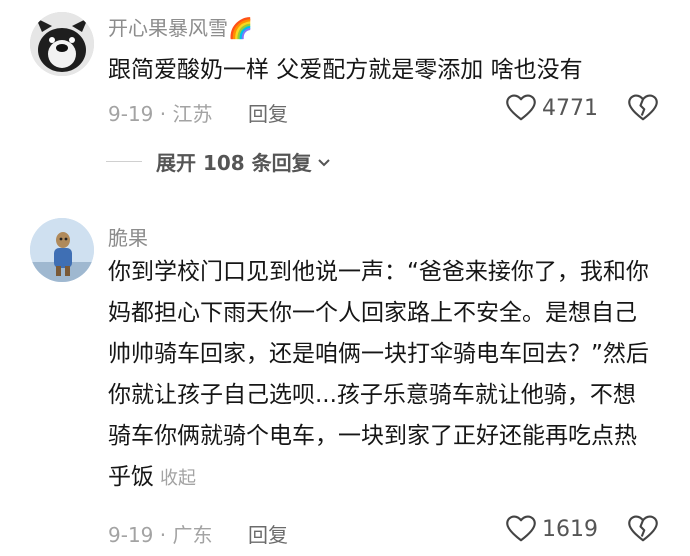 The image size is (690, 556). What do you see at coordinates (345, 70) in the screenshot?
I see `comment-text: 跟简爱酸奶一样 父爱配方就是零添加 啥也没有` at bounding box center [345, 70].